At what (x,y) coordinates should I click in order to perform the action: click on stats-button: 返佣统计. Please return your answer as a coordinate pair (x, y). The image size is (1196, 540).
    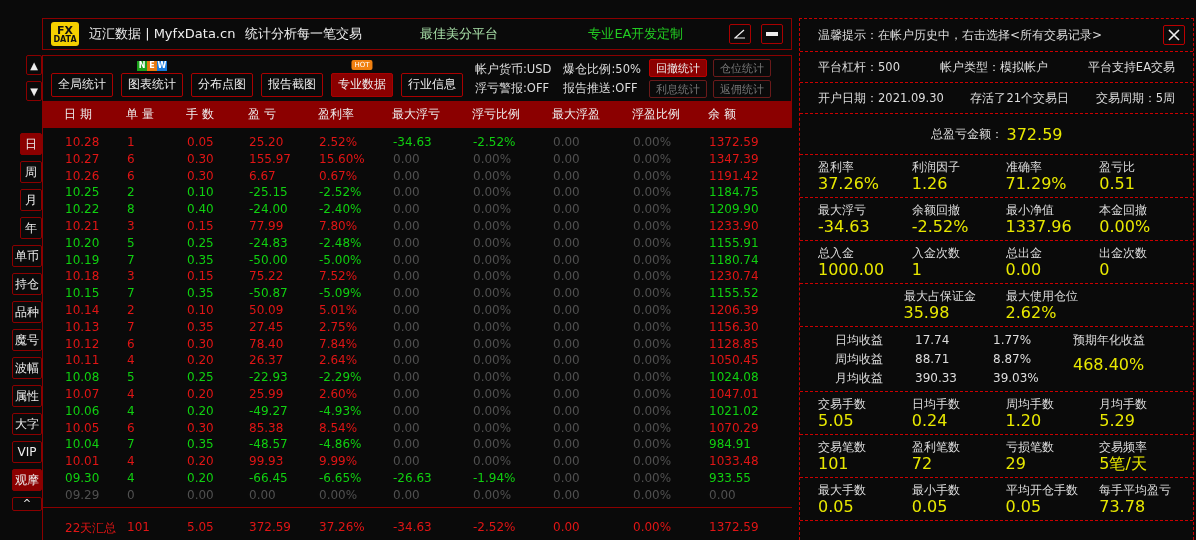
    Looking at the image, I should click on (741, 89).